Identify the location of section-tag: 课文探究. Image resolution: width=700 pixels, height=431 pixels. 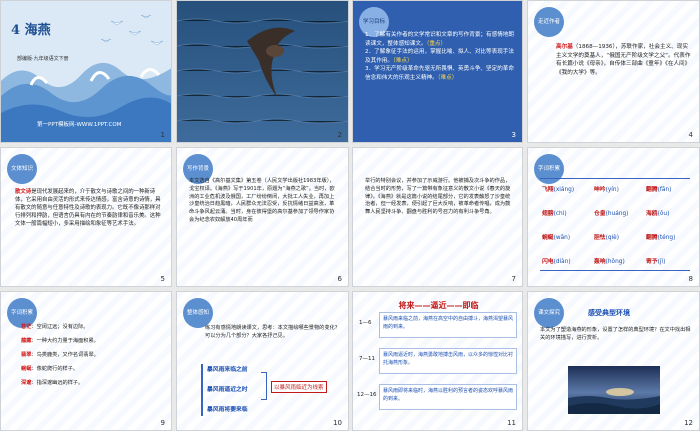
(549, 313).